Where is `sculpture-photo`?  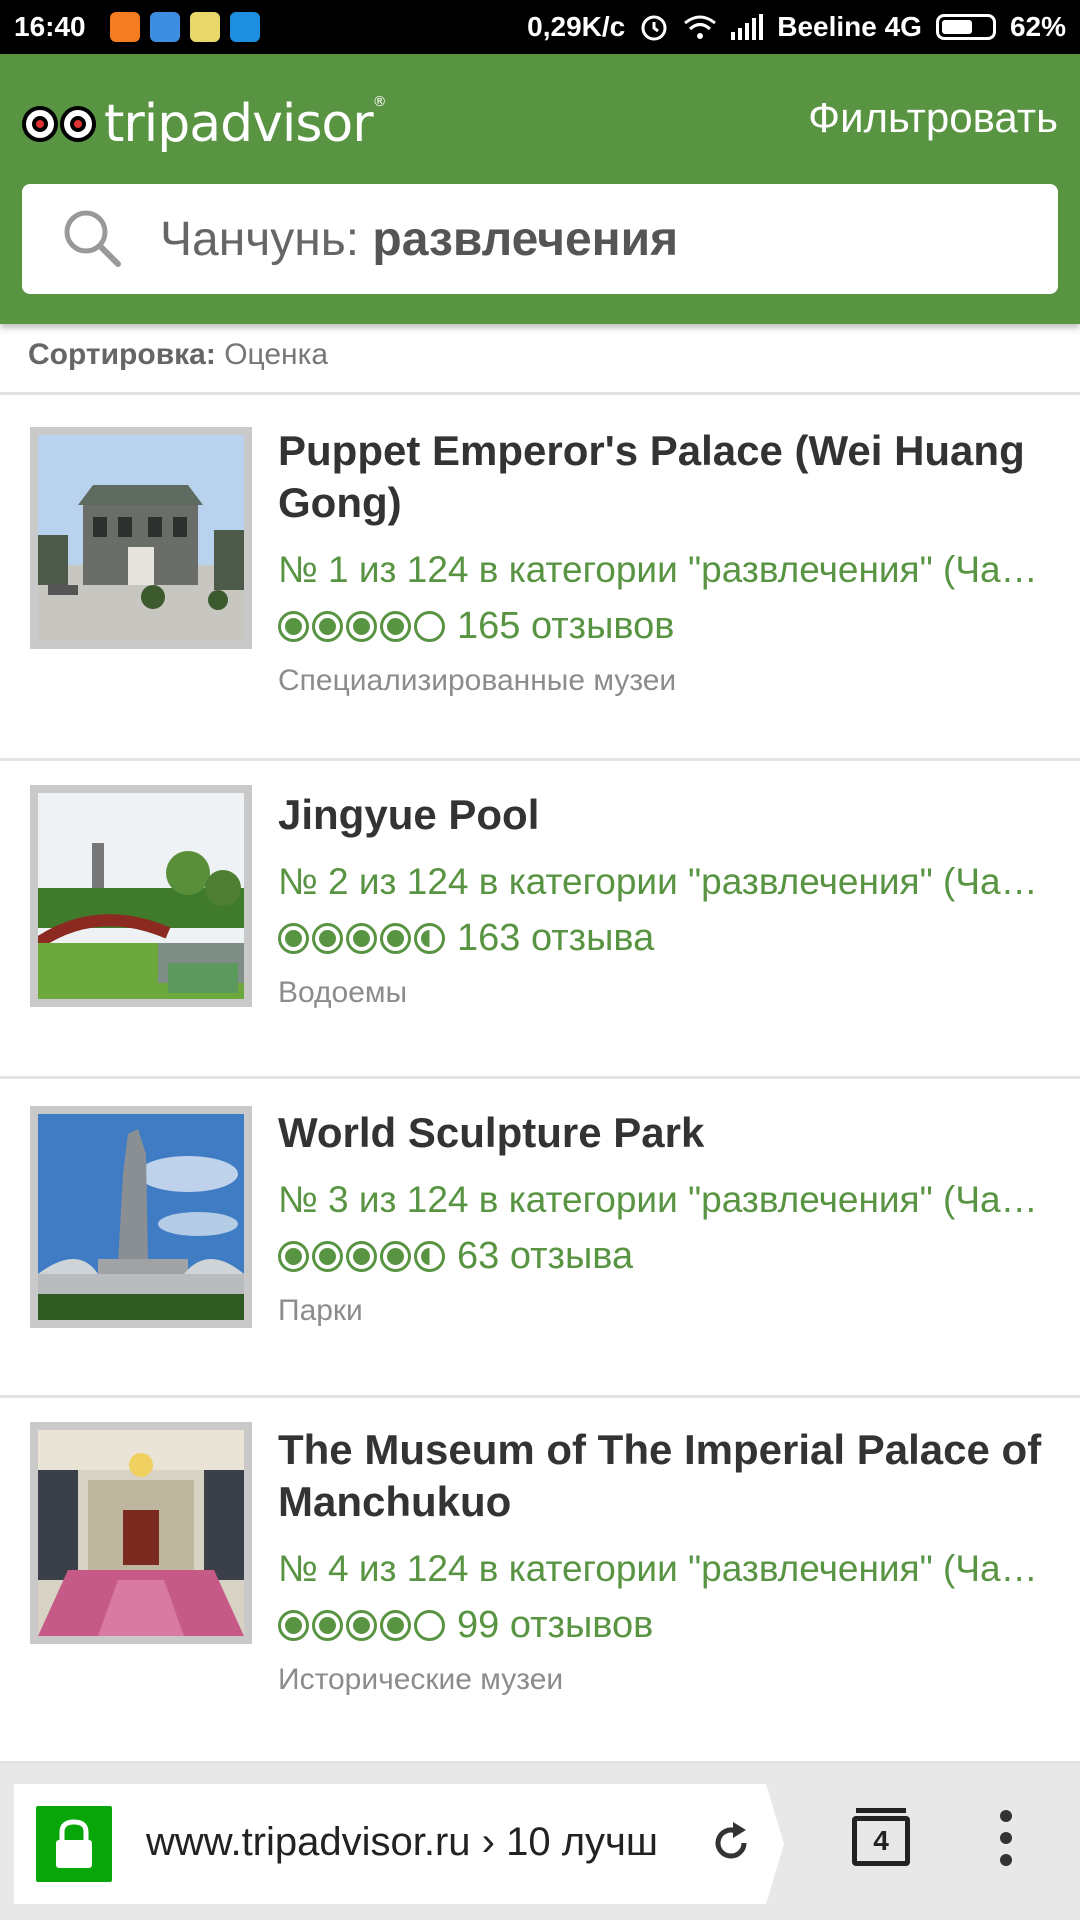
sculpture-photo is located at coordinates (141, 1217).